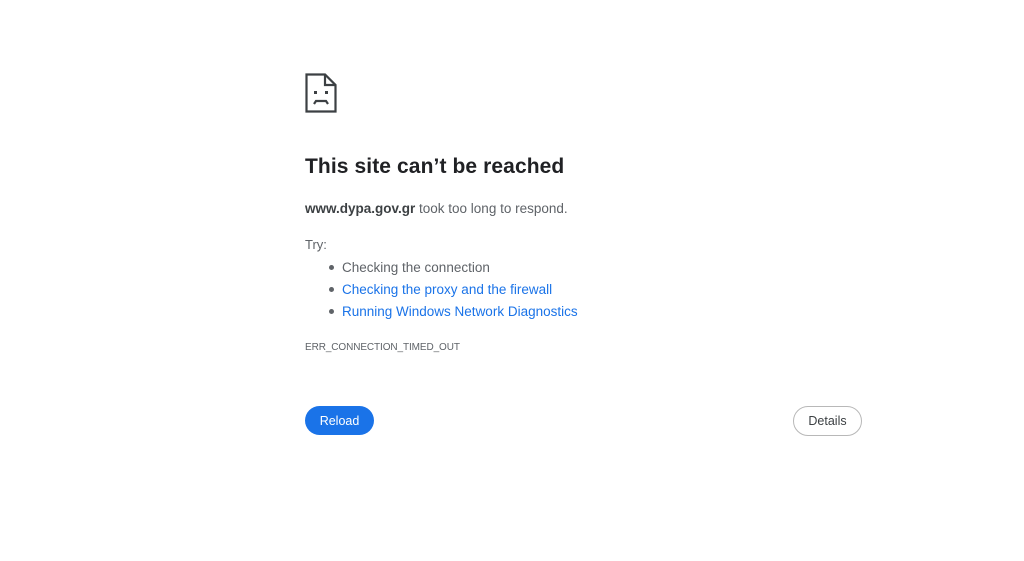  I want to click on error-title: This site can’t be reached, so click(435, 166).